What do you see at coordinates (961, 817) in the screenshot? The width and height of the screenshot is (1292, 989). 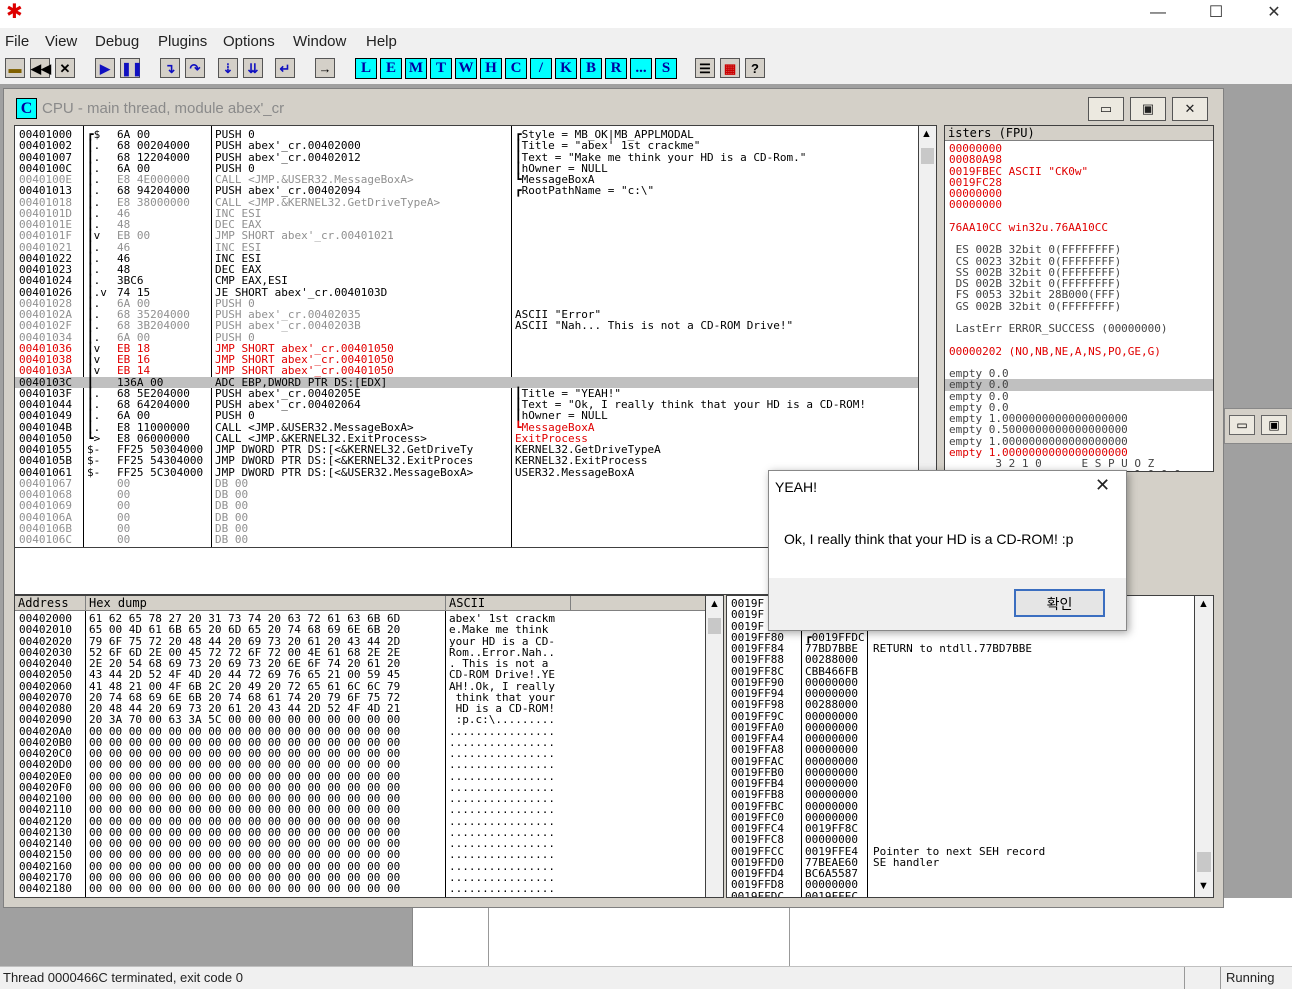 I see `stack-row: 0019FFC0 00000000` at bounding box center [961, 817].